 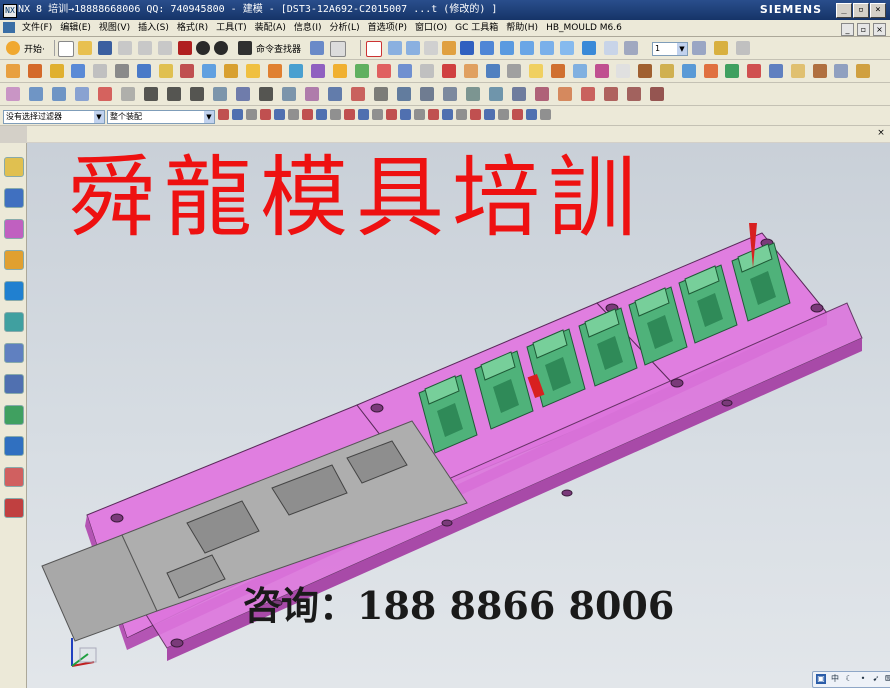 What do you see at coordinates (13, 48) in the screenshot?
I see `start-icon` at bounding box center [13, 48].